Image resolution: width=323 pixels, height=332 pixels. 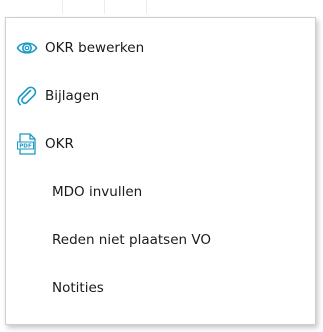 I want to click on menu-item-okr: PDF OKR, so click(x=160, y=144).